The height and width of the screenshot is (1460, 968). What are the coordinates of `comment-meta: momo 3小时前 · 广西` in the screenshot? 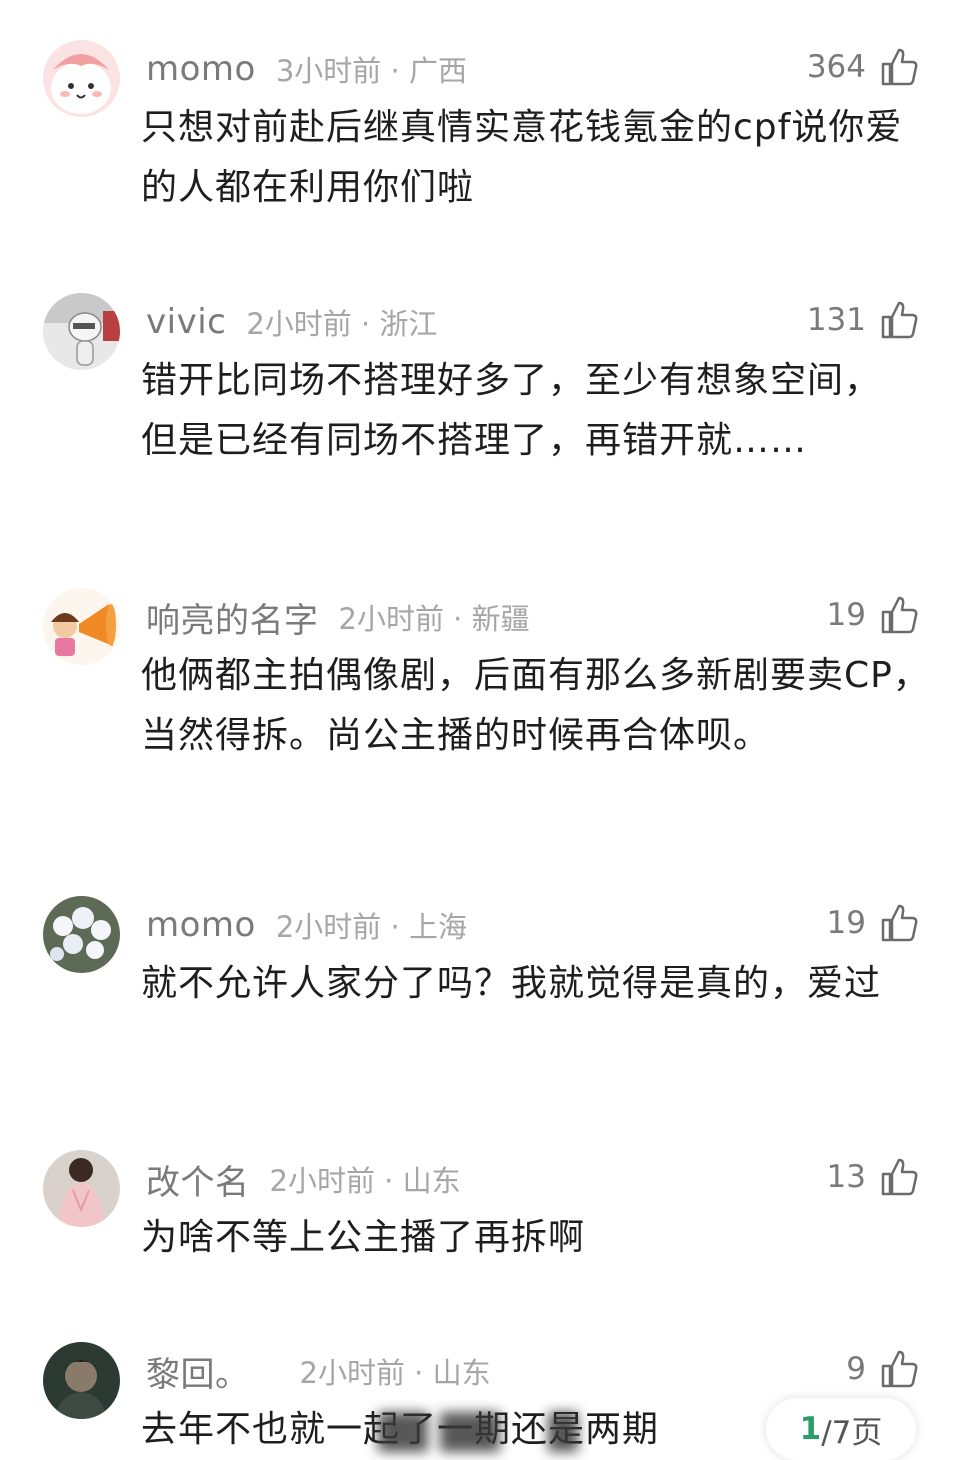 It's located at (306, 69).